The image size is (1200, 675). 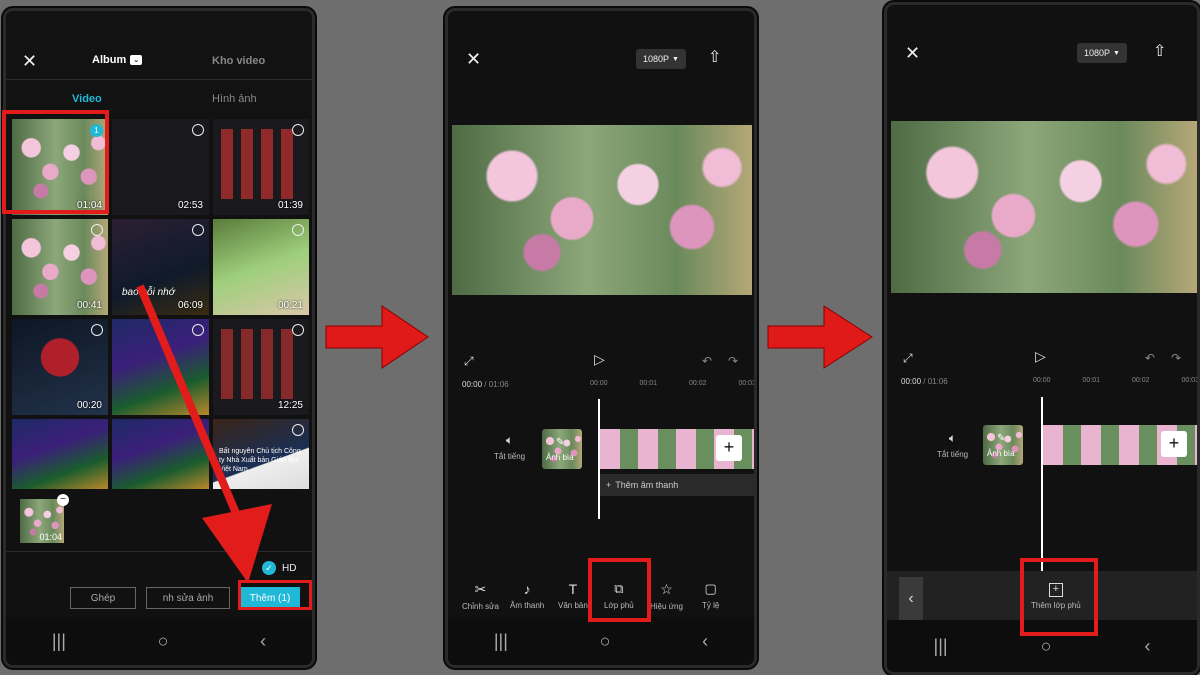 I want to click on picker-header, so click(x=159, y=68).